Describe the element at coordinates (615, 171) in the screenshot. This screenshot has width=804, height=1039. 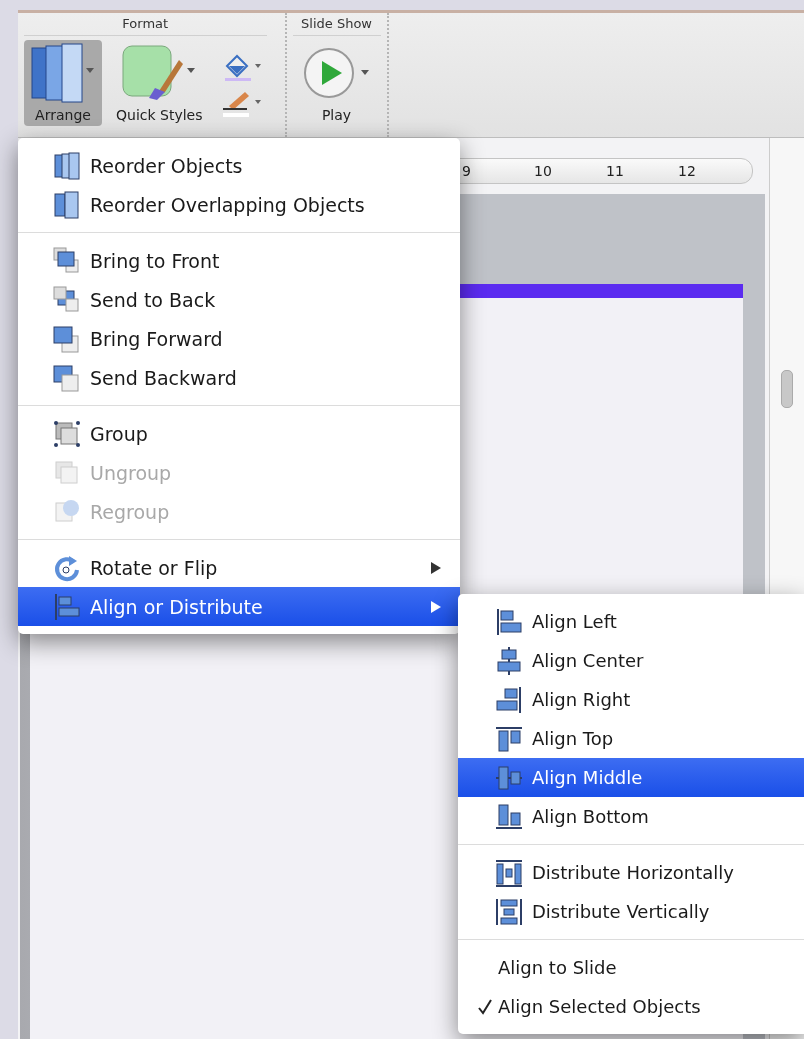
I see `ruler-number: 11` at that location.